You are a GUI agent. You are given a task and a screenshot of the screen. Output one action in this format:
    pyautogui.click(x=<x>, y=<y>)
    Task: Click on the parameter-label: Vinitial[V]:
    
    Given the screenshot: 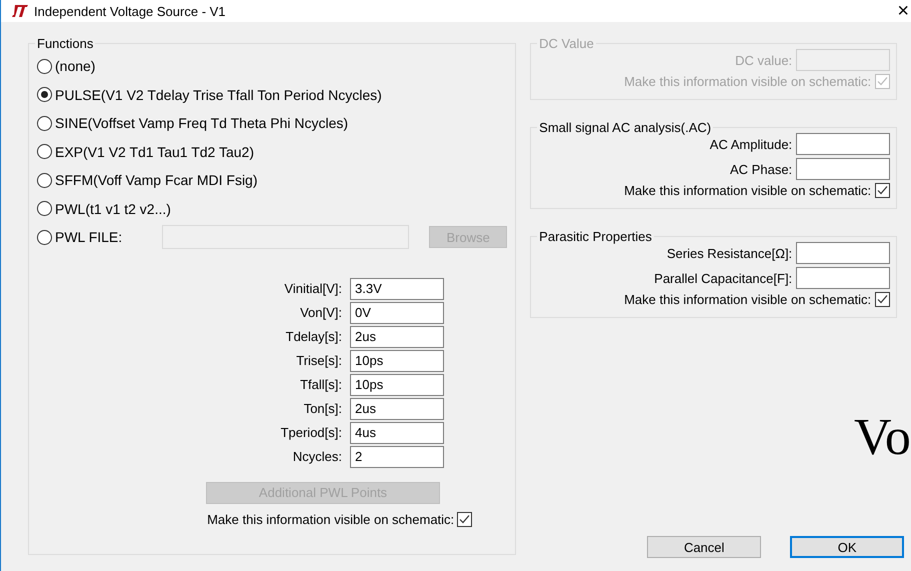 What is the action you would take?
    pyautogui.click(x=312, y=289)
    